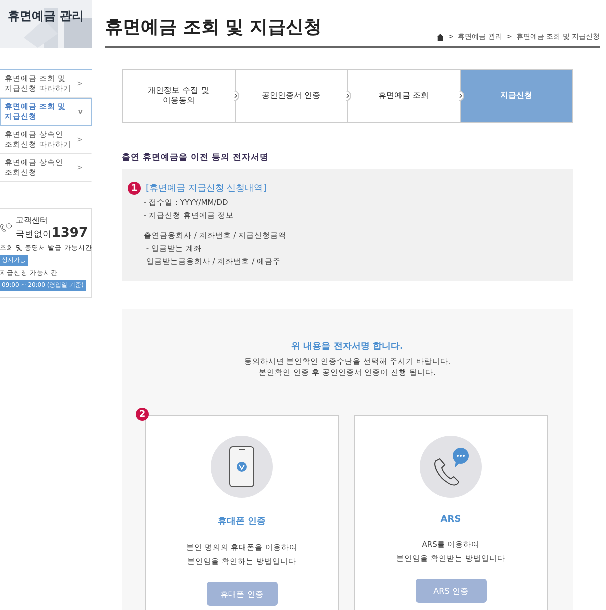 This screenshot has width=606, height=610. Describe the element at coordinates (213, 27) in the screenshot. I see `page-title: 휴면예금 조회 및 지급신청` at that location.